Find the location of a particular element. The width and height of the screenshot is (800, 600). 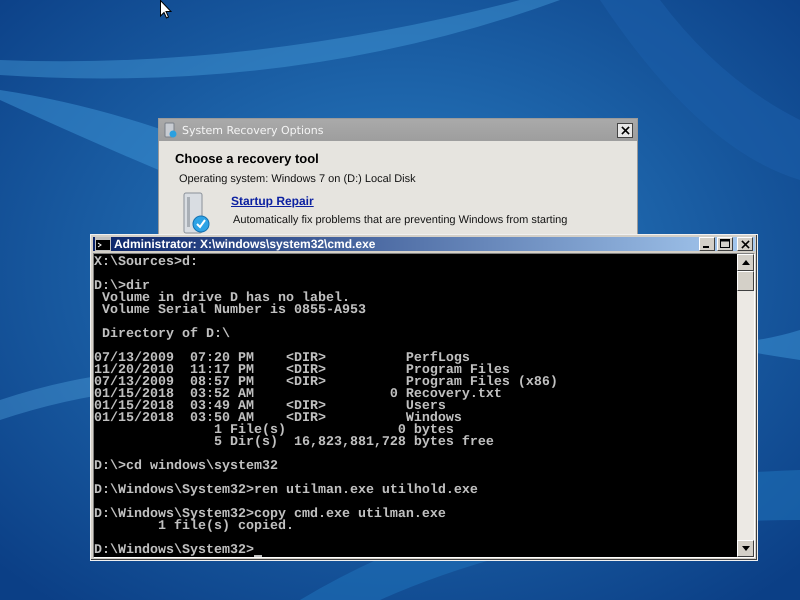

mouse-pointer-icon is located at coordinates (166, 9).